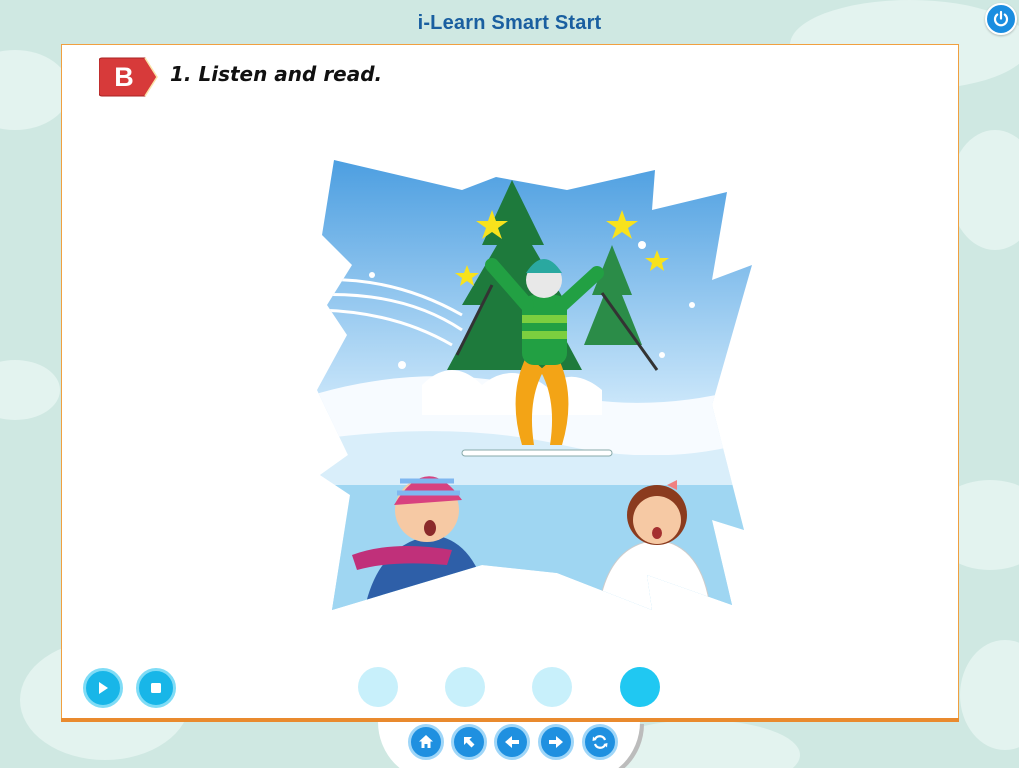  I want to click on refresh-button, so click(600, 742).